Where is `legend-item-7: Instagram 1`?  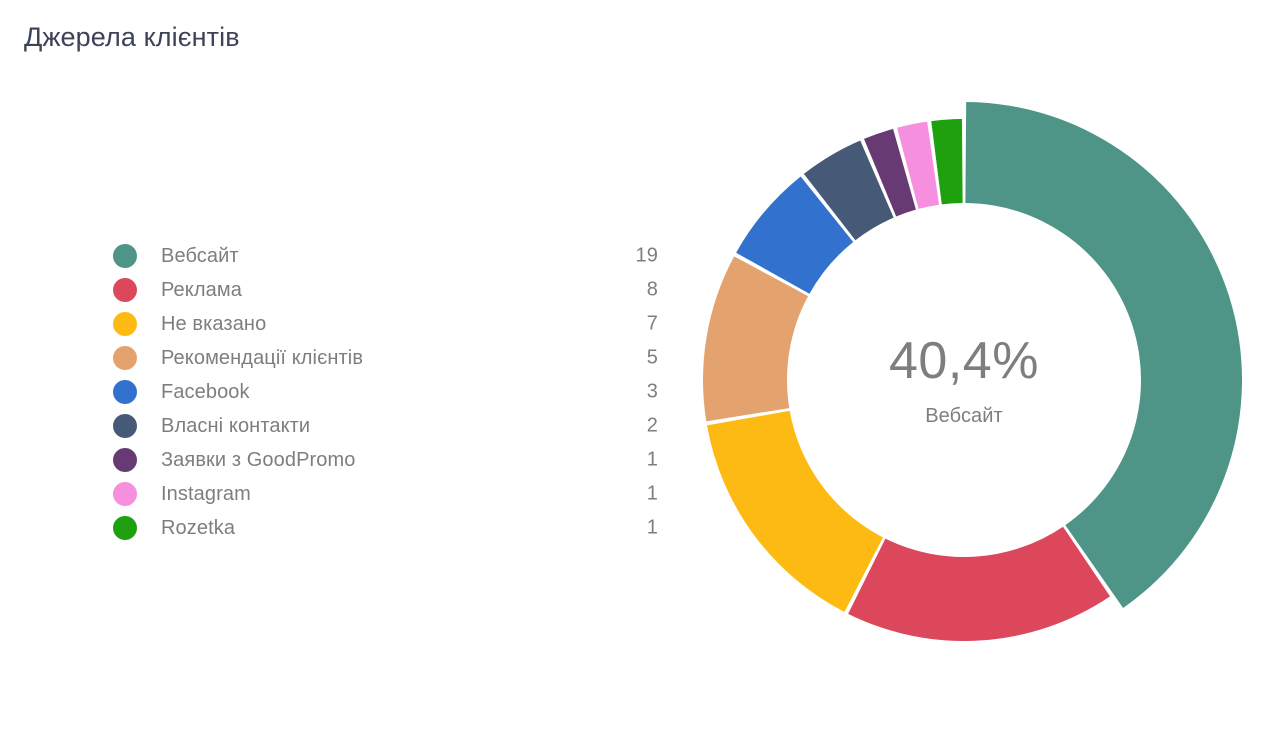
legend-item-7: Instagram 1 is located at coordinates (385, 494).